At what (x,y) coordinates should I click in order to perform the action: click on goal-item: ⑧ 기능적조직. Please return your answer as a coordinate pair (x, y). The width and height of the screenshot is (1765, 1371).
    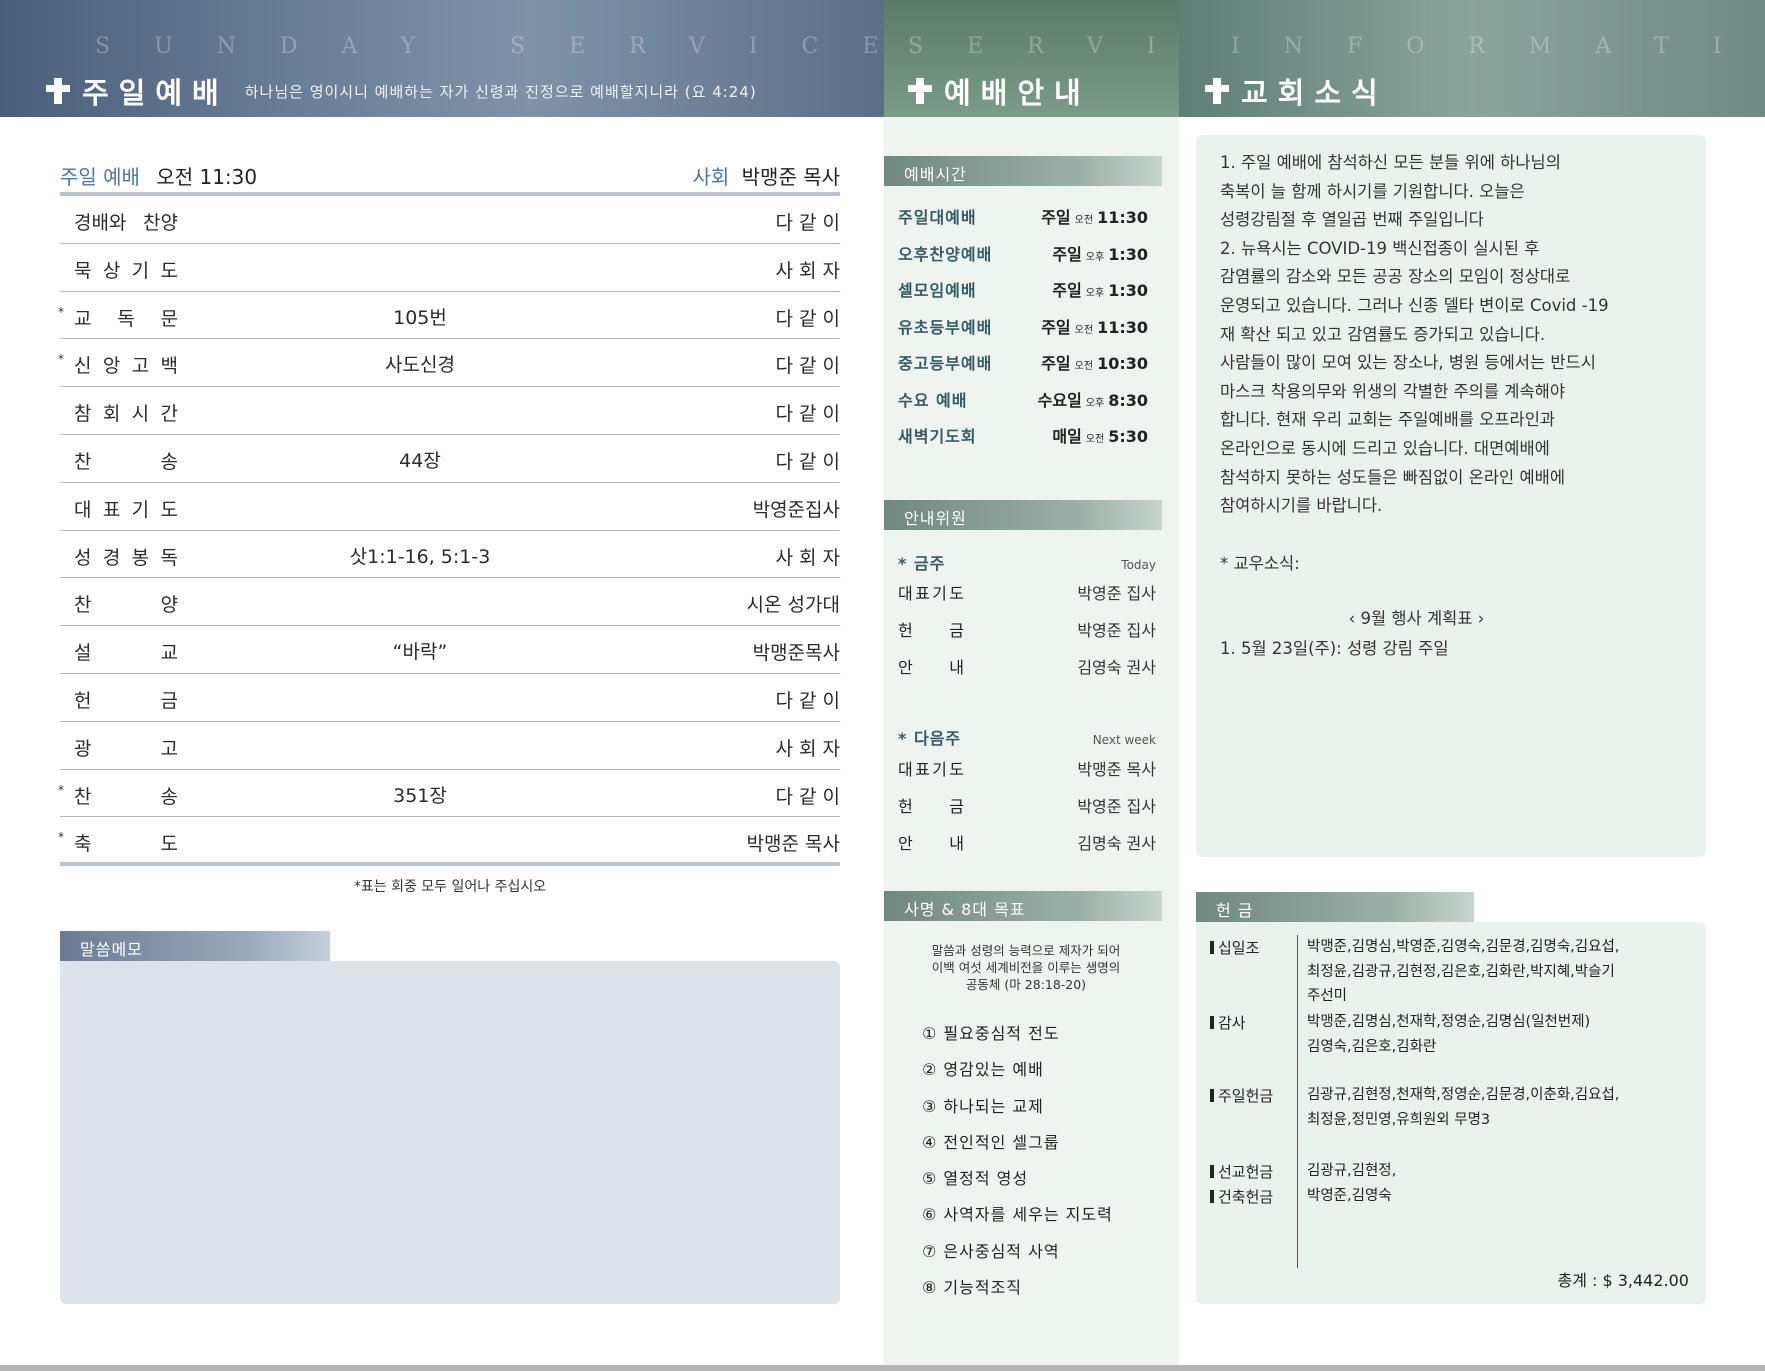
    Looking at the image, I should click on (972, 1288).